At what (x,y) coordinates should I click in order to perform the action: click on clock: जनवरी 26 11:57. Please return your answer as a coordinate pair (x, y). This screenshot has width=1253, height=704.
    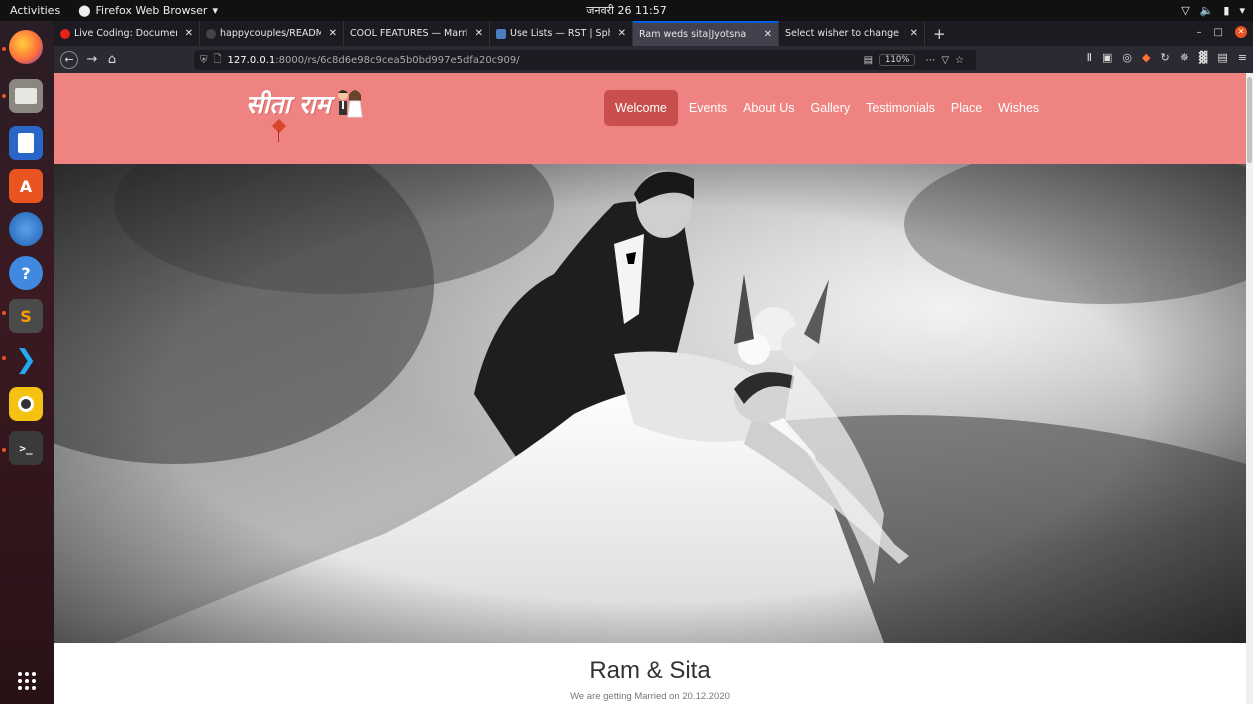
    Looking at the image, I should click on (626, 10).